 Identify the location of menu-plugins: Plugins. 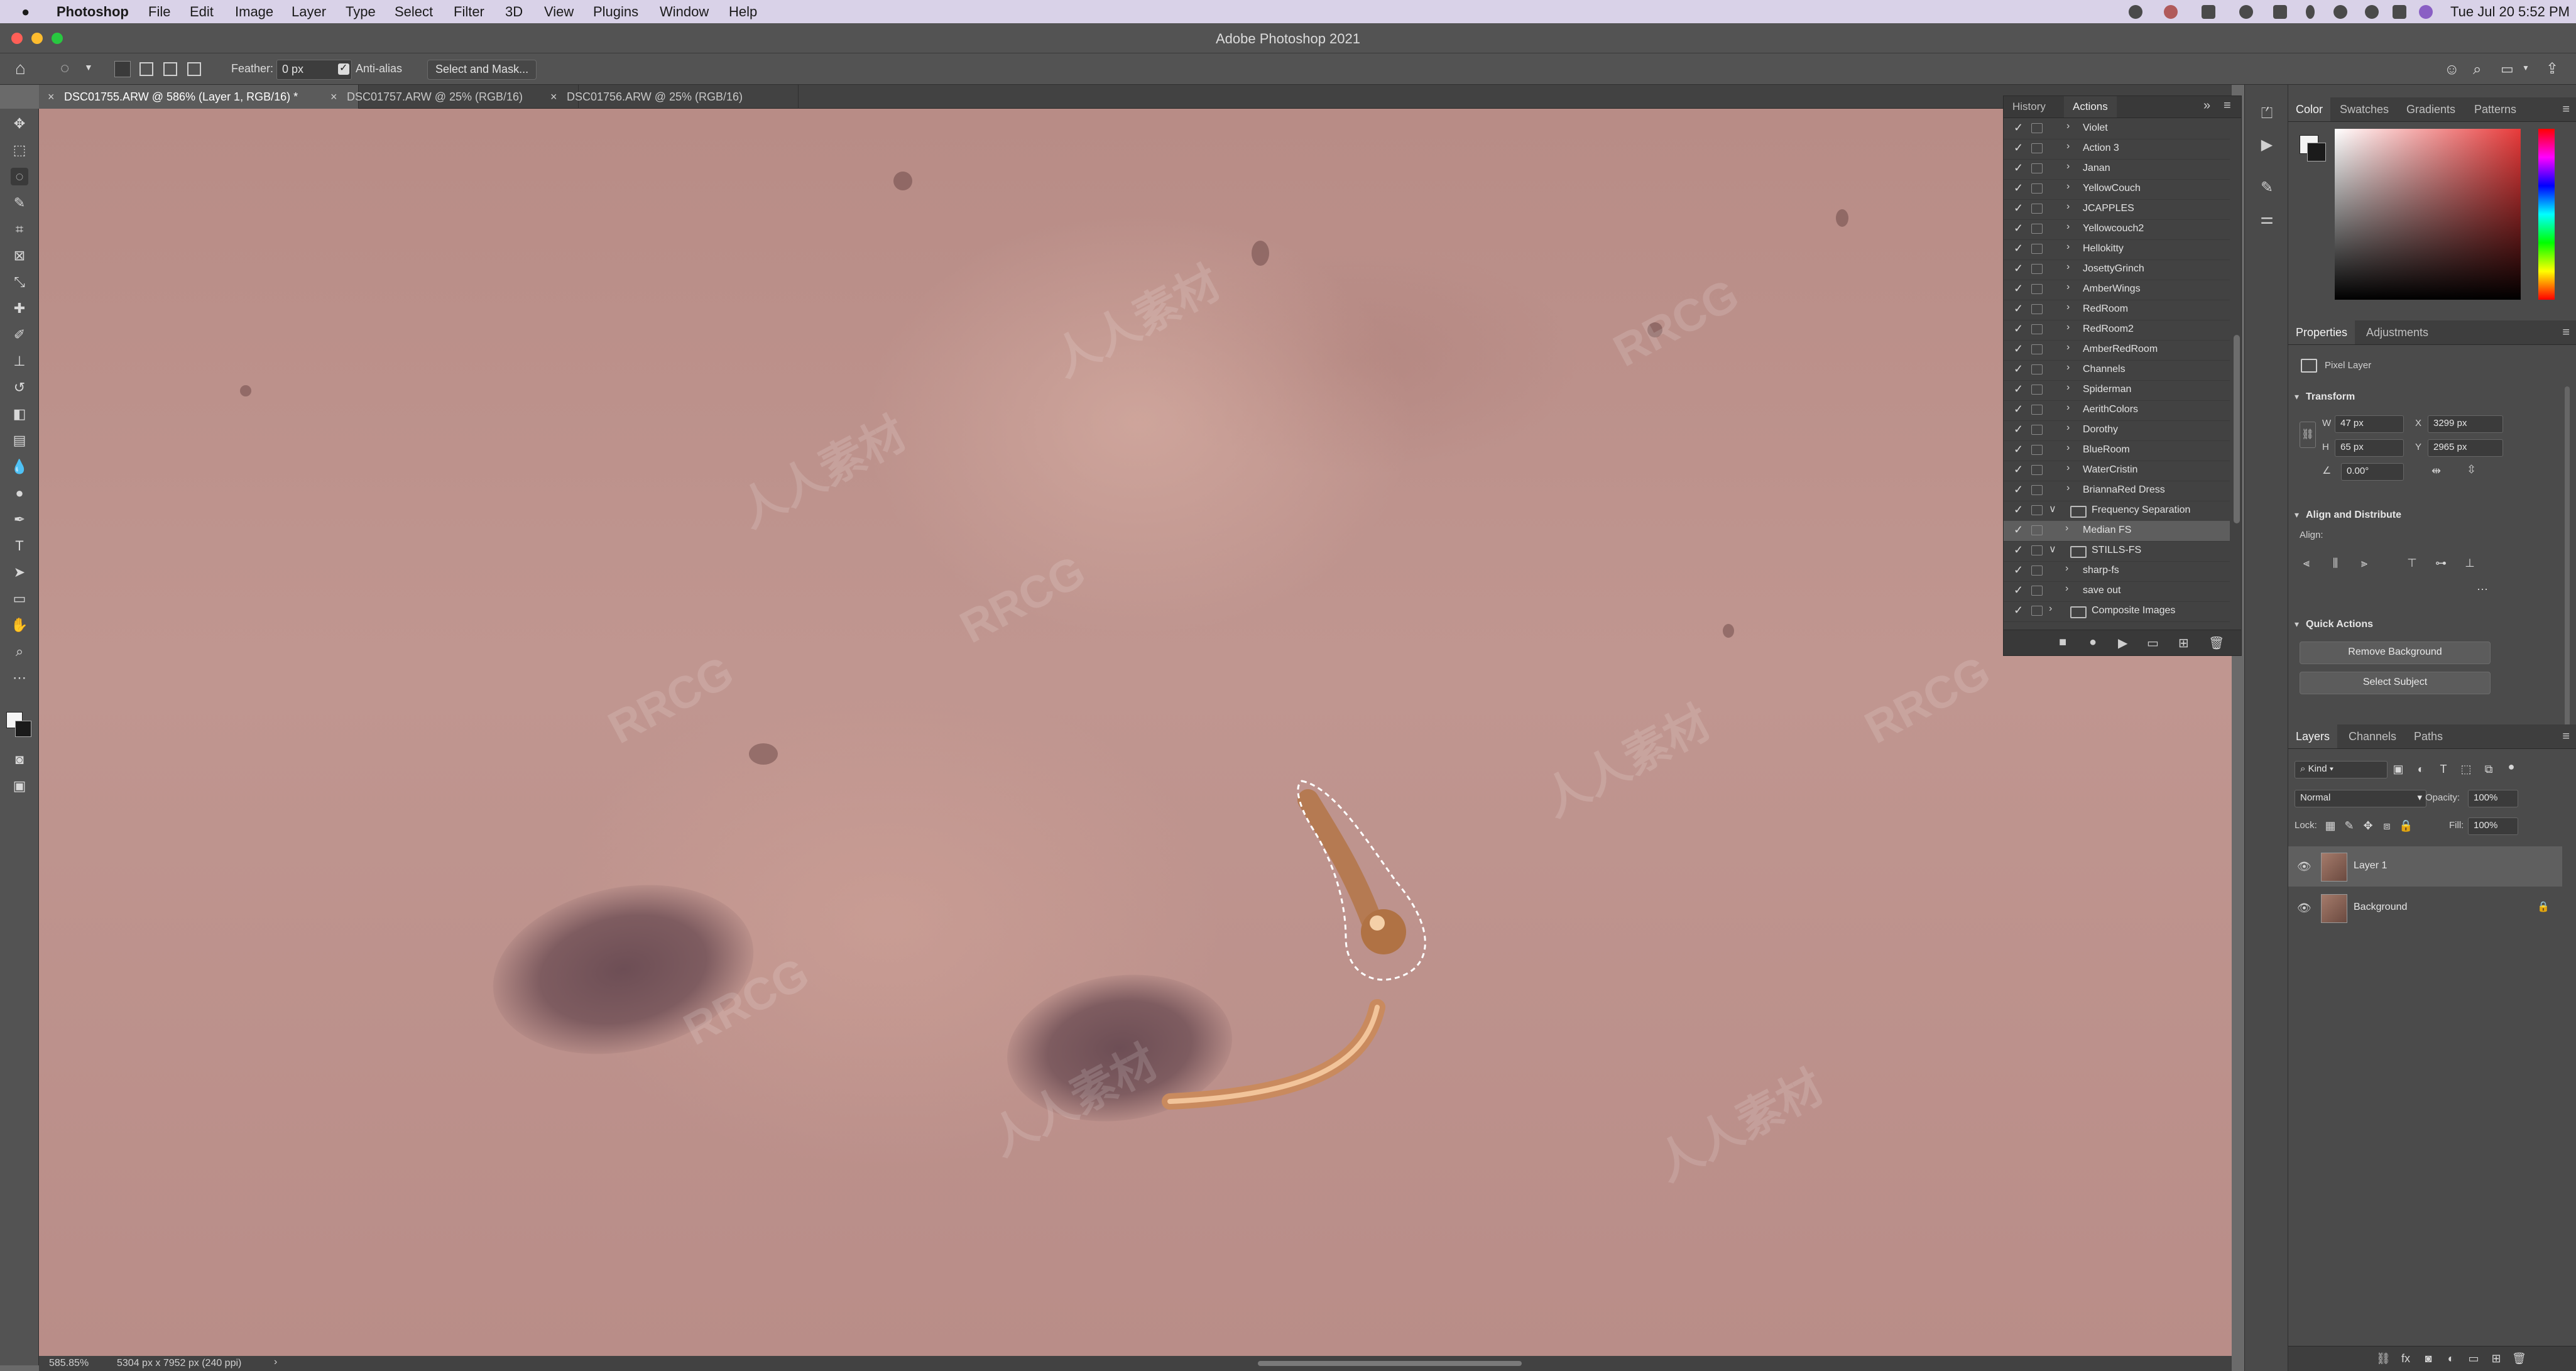
(615, 12).